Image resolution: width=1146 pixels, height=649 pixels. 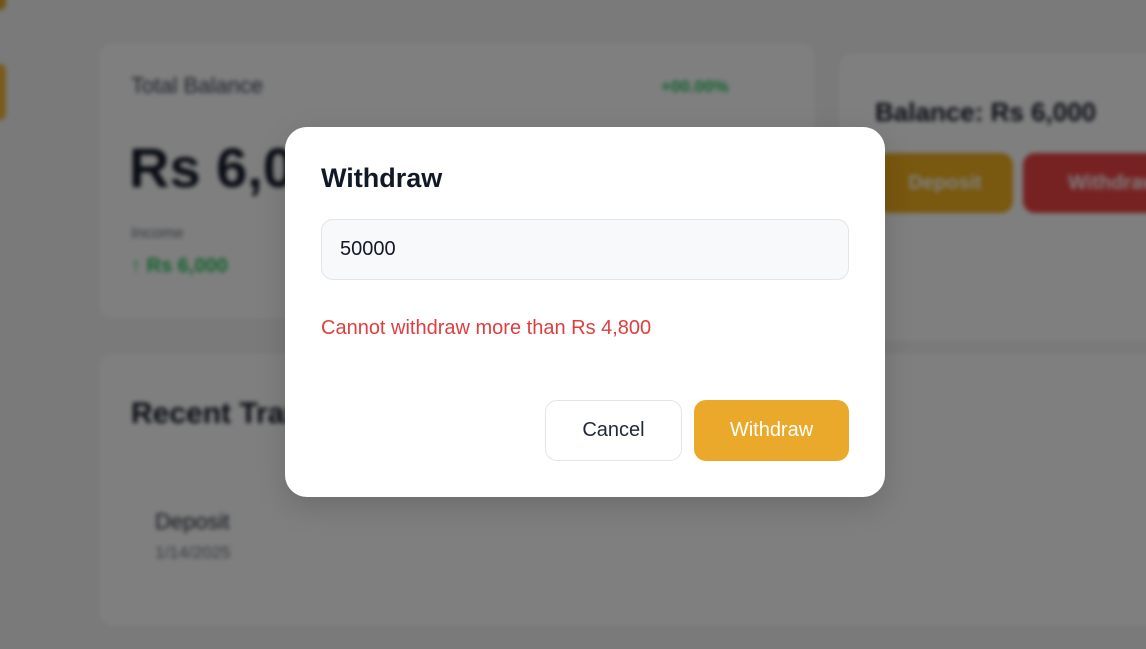 I want to click on withdraw-amount-input, so click(x=585, y=249).